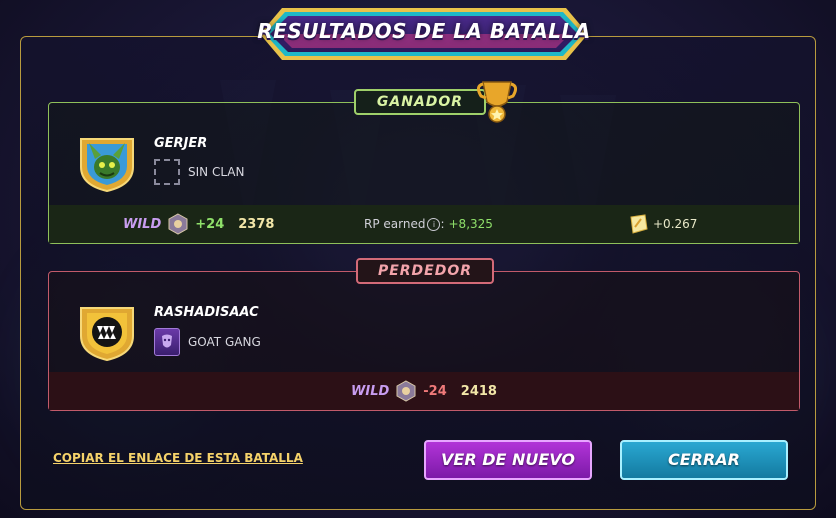 The width and height of the screenshot is (836, 518). What do you see at coordinates (434, 224) in the screenshot?
I see `info-icon: i` at bounding box center [434, 224].